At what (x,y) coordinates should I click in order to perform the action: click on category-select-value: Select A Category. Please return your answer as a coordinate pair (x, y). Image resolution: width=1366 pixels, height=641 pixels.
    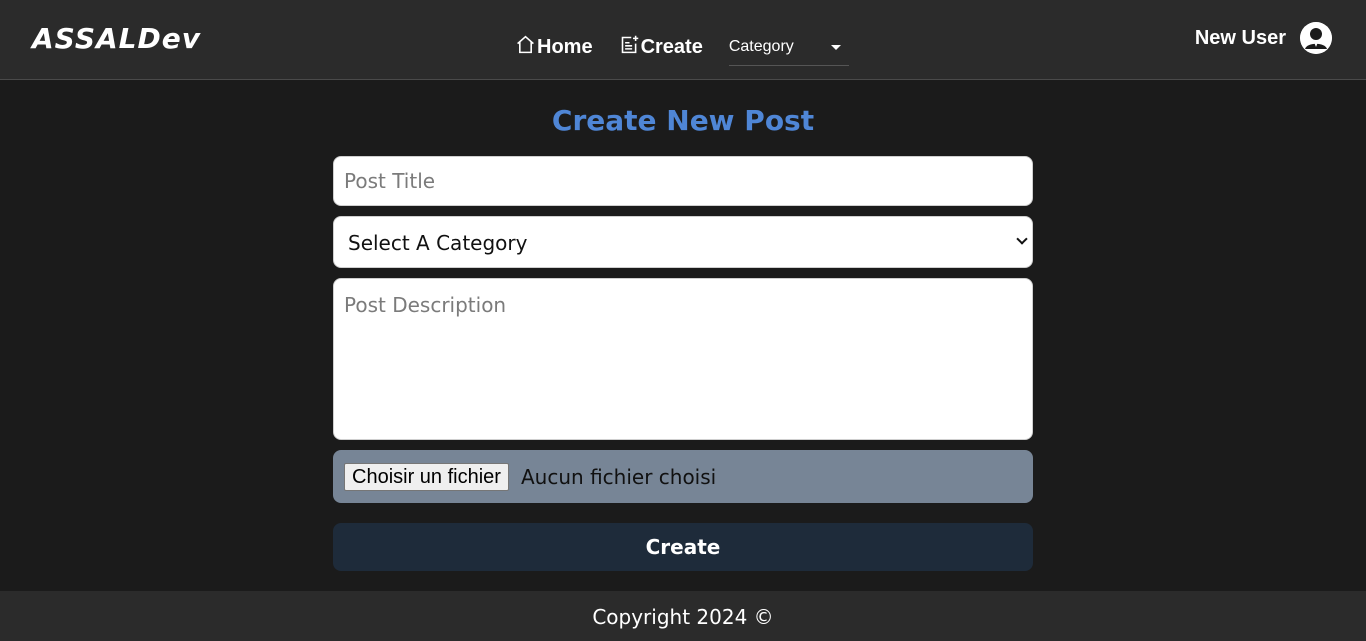
    Looking at the image, I should click on (438, 243).